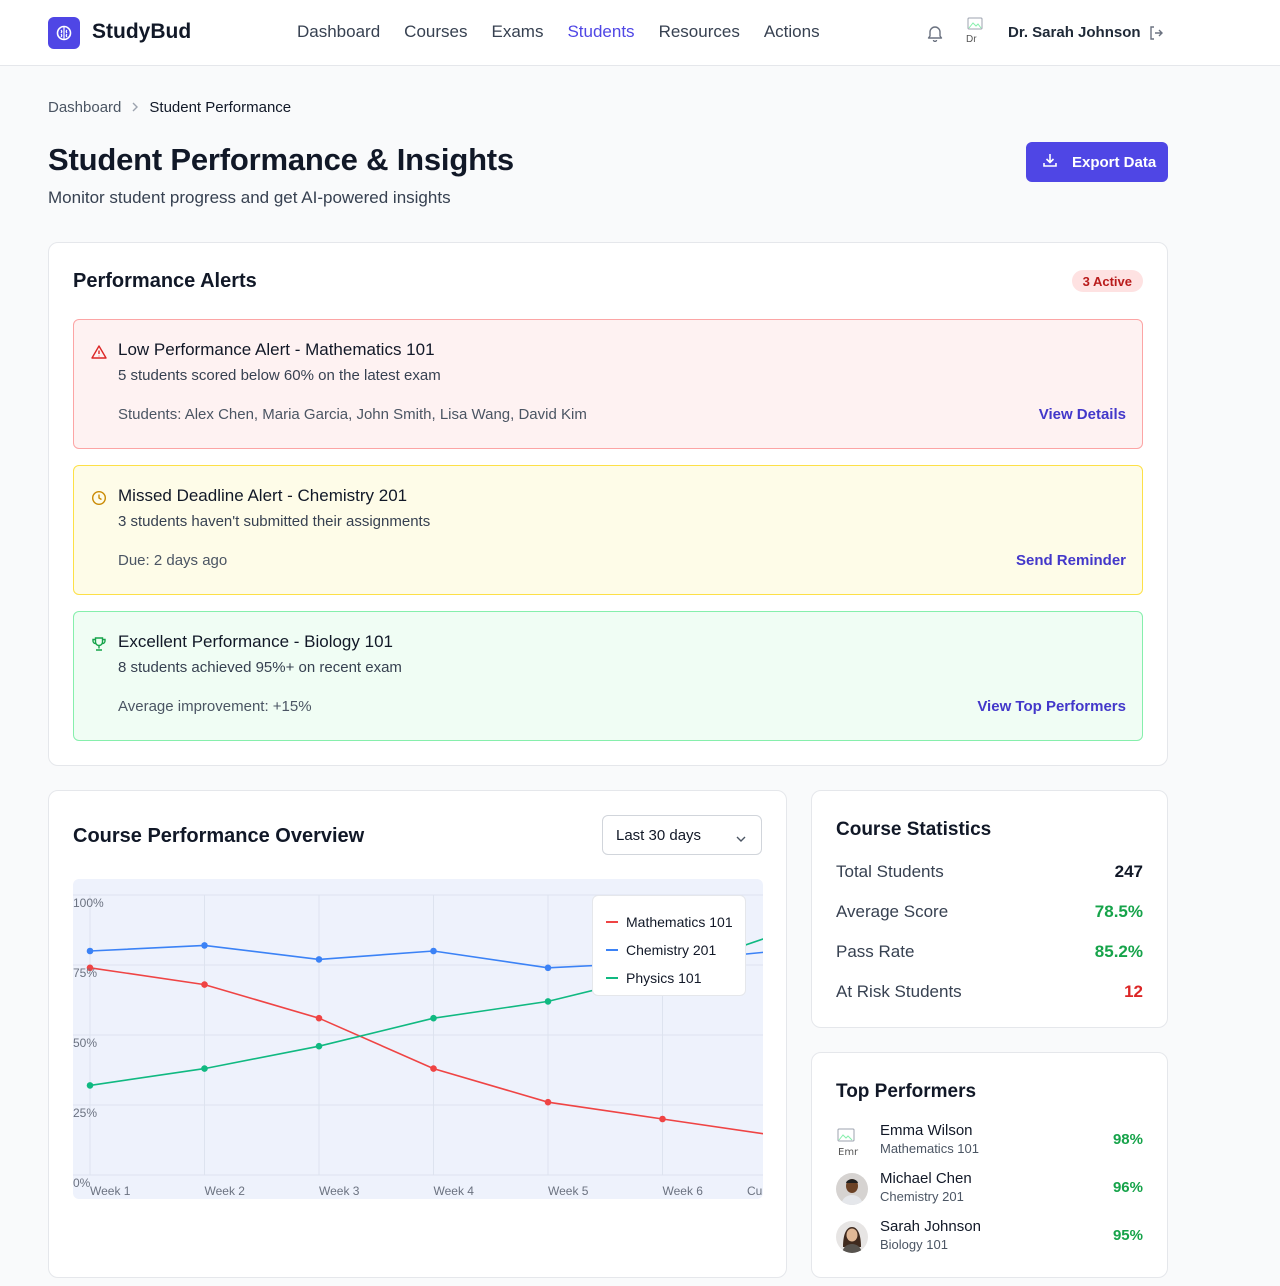  I want to click on stat-label: Pass Rate, so click(875, 951).